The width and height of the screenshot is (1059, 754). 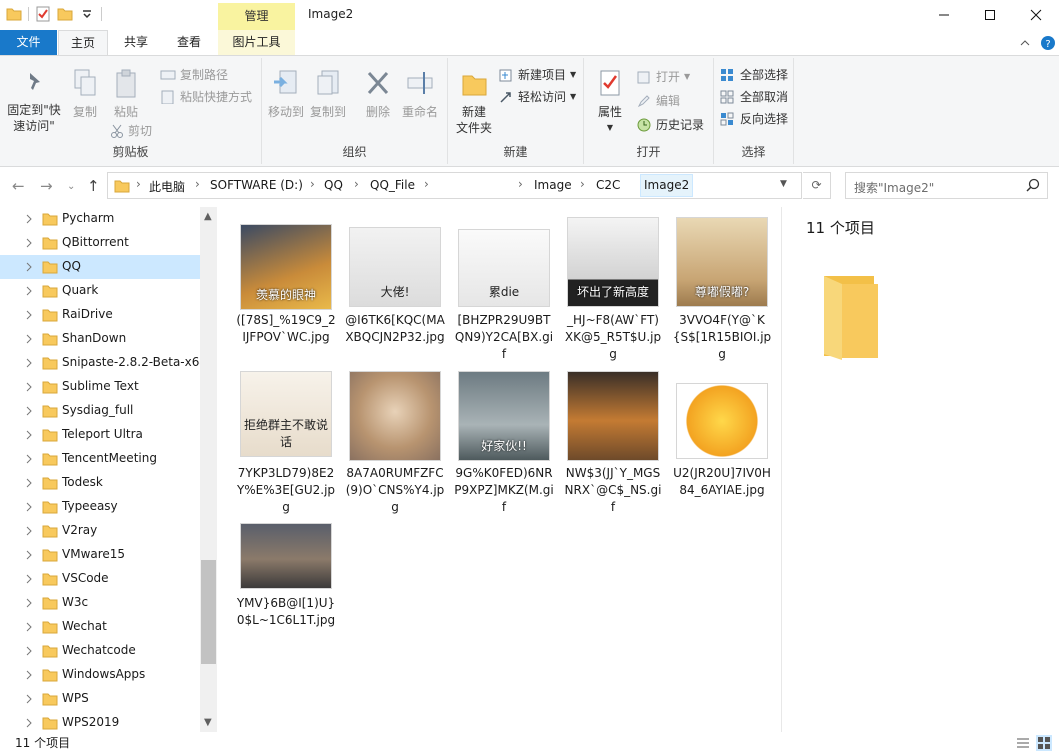 I want to click on nav-item: W3c, so click(x=100, y=603).